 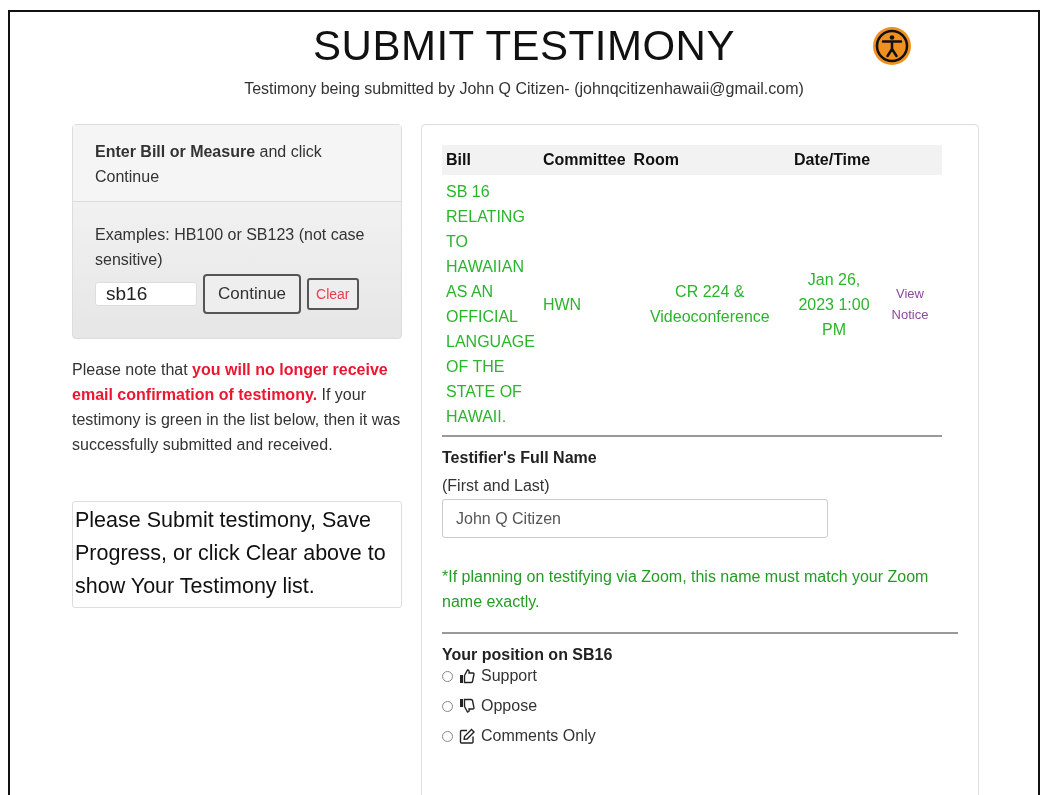 What do you see at coordinates (146, 294) in the screenshot?
I see `bill-input: sb16` at bounding box center [146, 294].